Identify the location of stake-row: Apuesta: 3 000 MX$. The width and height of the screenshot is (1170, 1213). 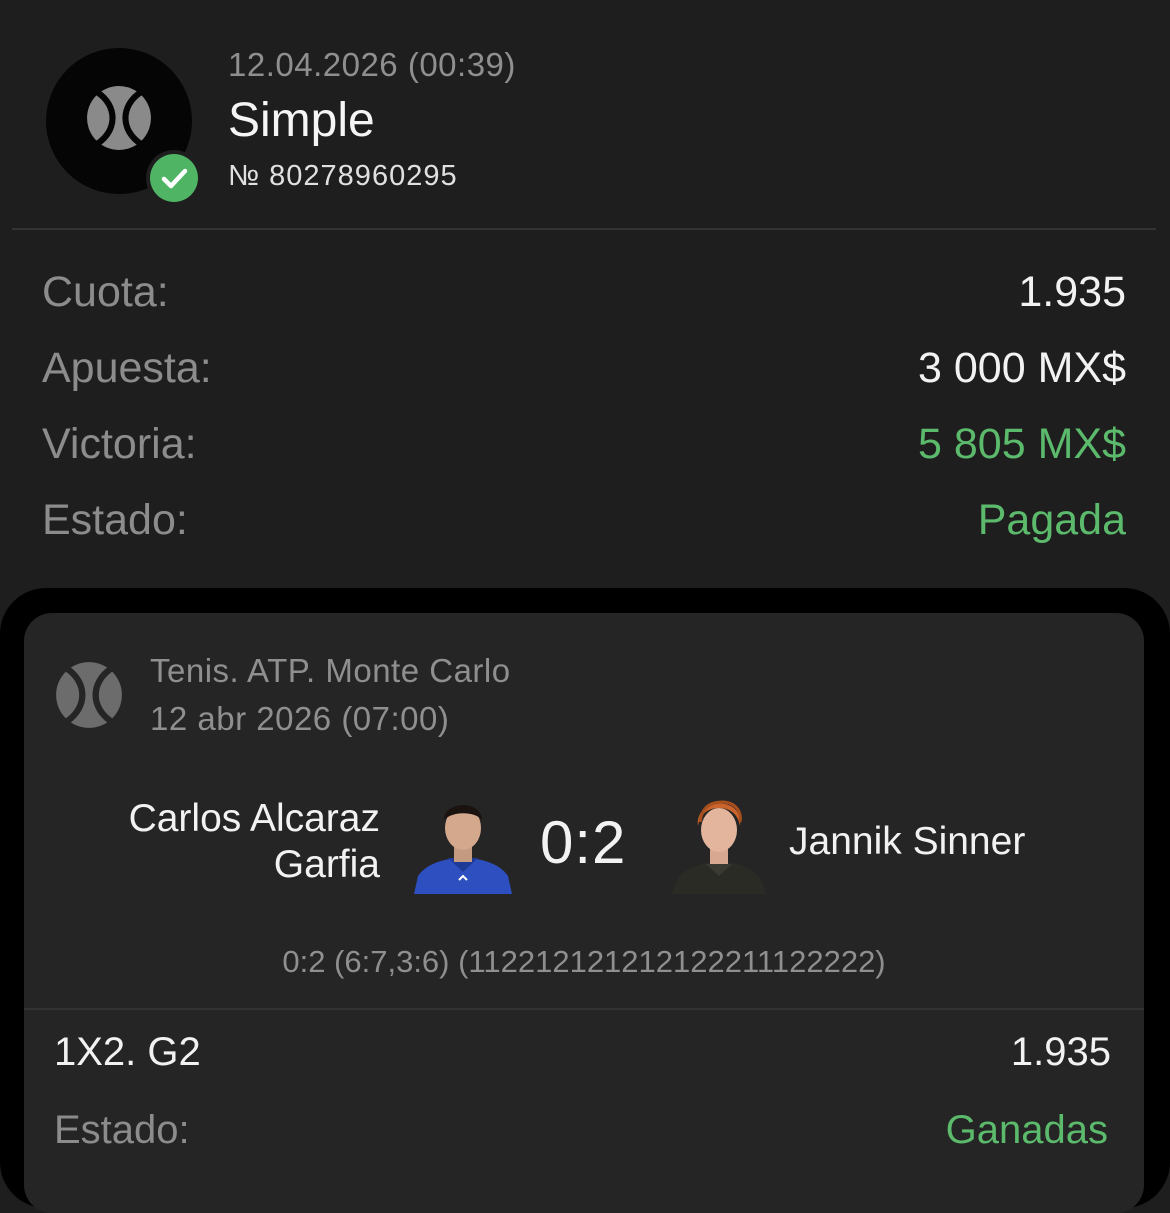
(584, 374).